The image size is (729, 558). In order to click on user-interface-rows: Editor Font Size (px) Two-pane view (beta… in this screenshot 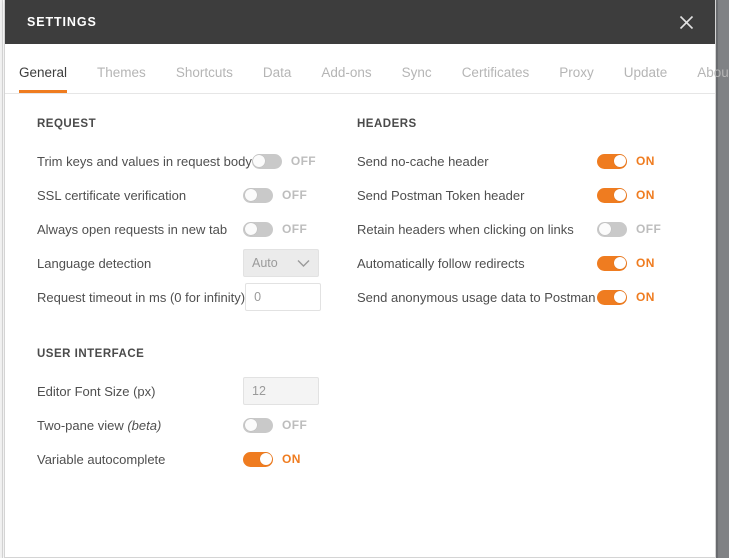, I will do `click(195, 425)`.